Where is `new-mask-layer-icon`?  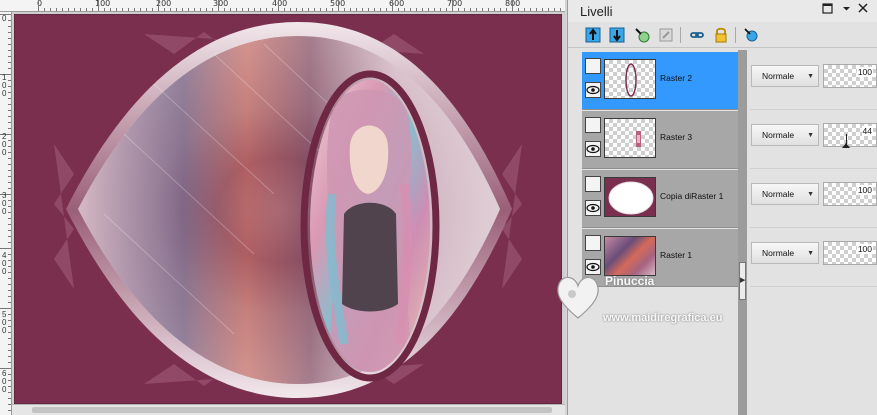 new-mask-layer-icon is located at coordinates (666, 35).